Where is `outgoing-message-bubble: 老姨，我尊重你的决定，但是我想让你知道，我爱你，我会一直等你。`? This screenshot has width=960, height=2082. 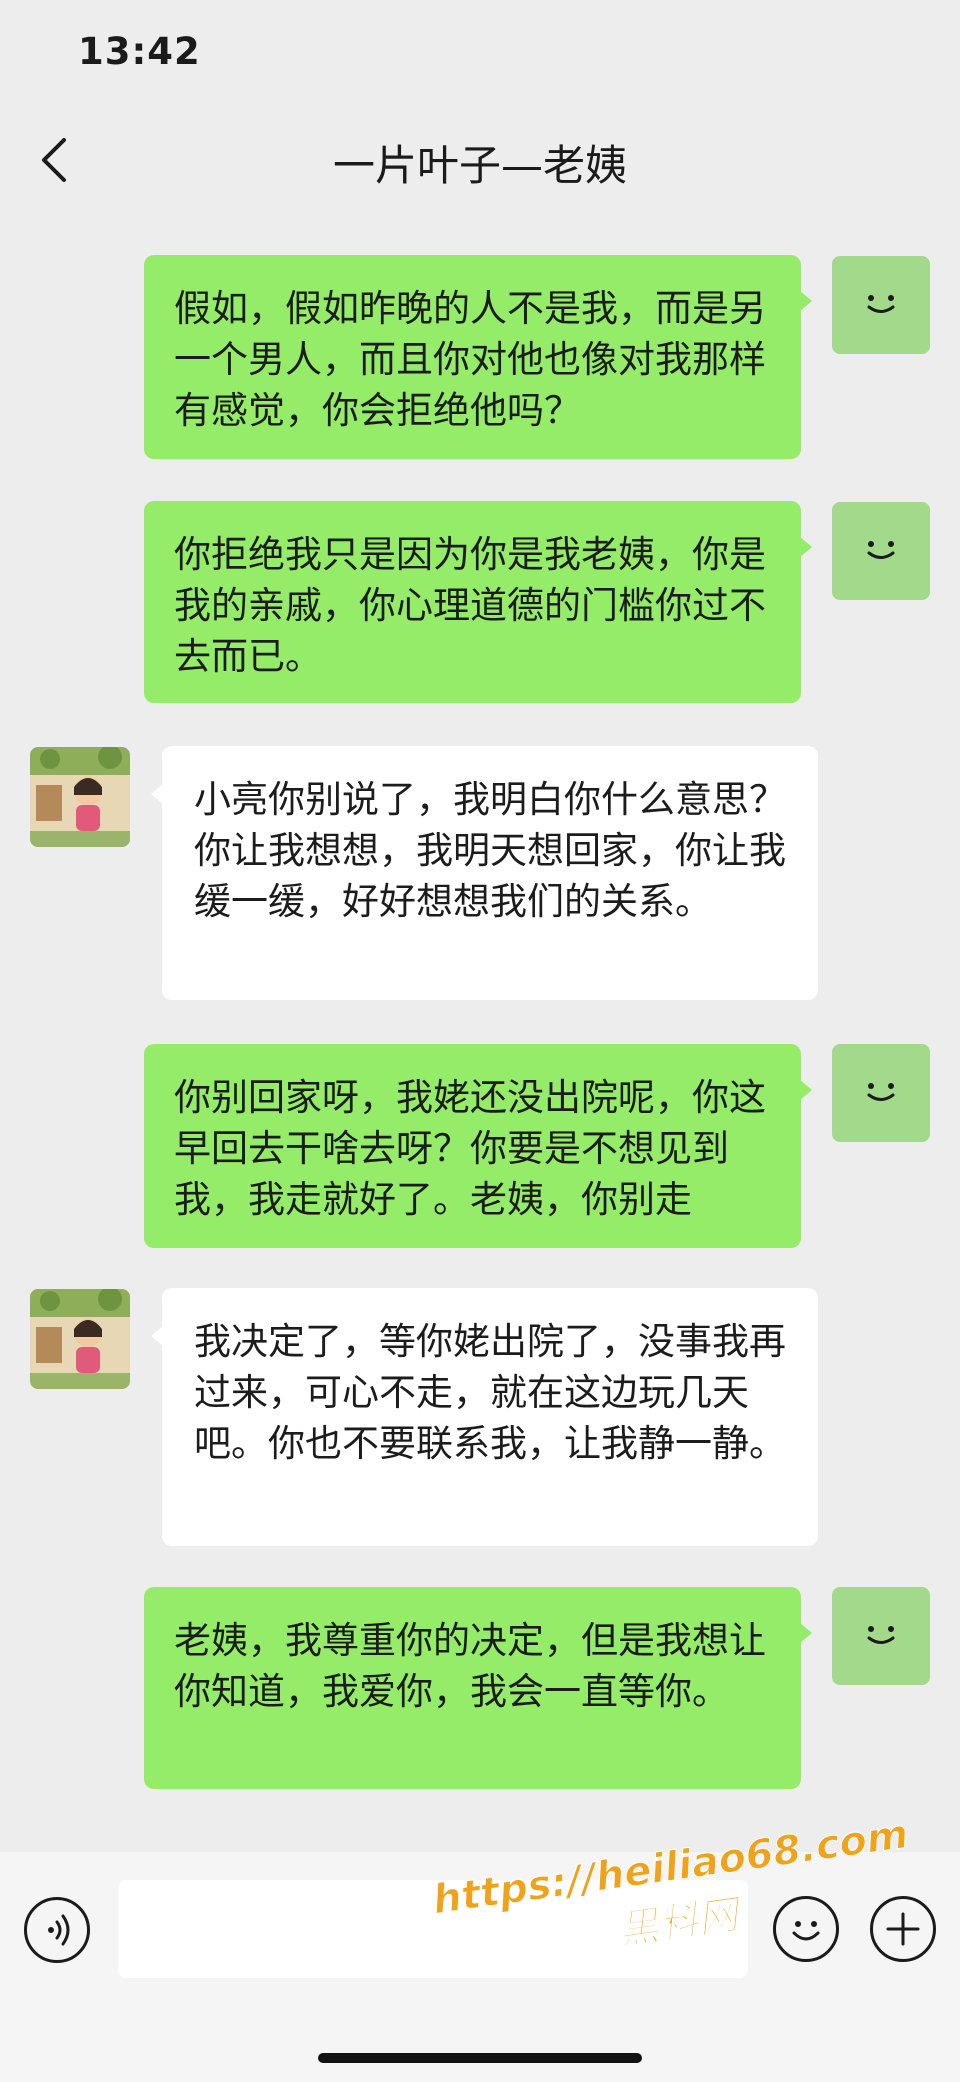 outgoing-message-bubble: 老姨，我尊重你的决定，但是我想让你知道，我爱你，我会一直等你。 is located at coordinates (478, 1688).